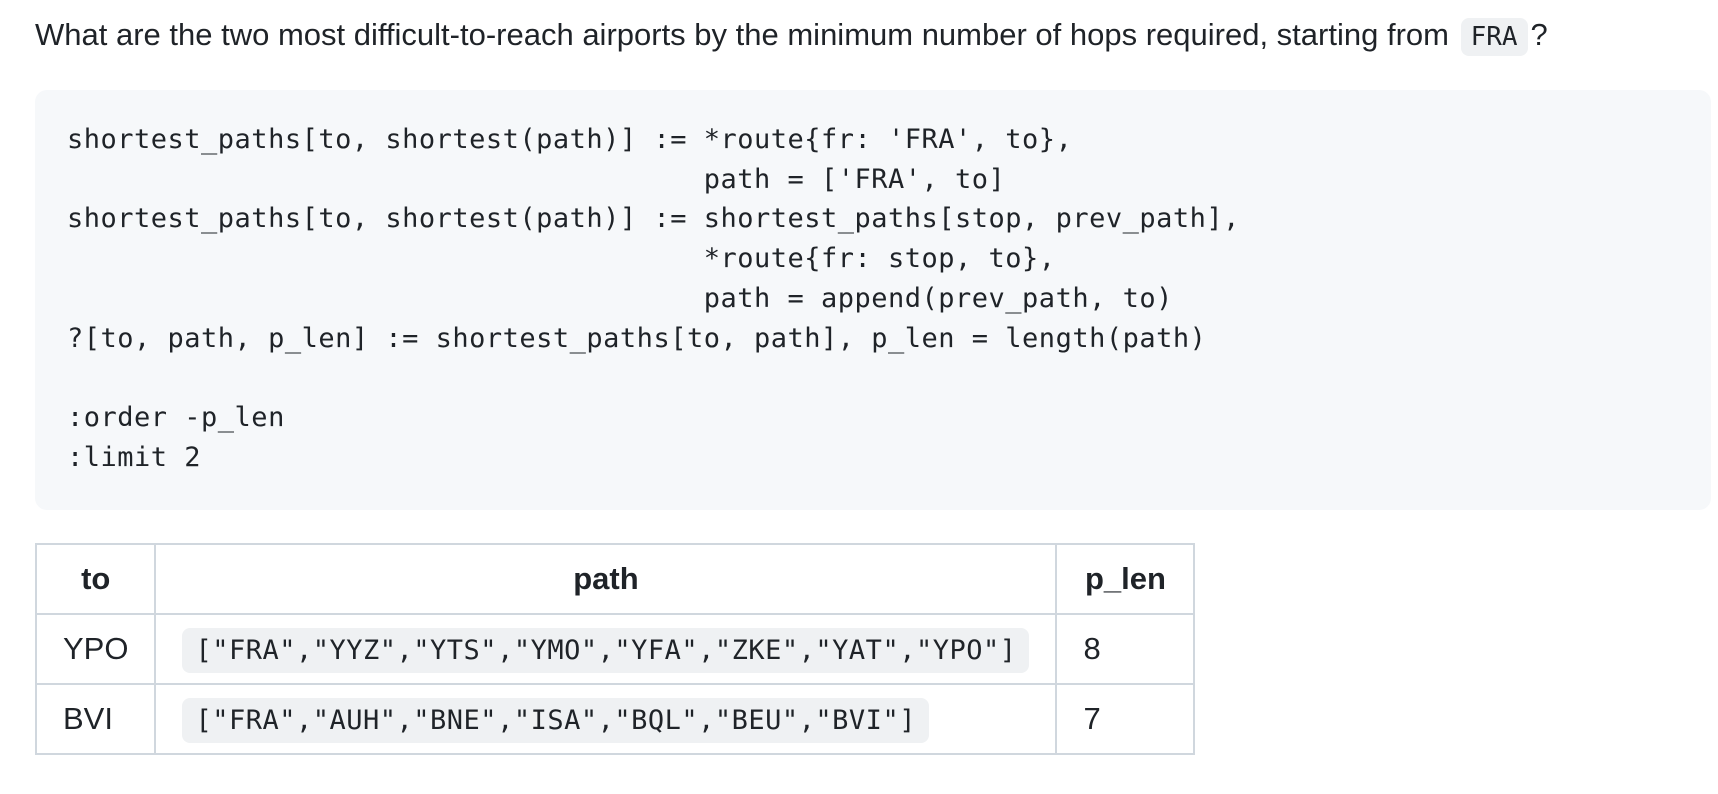  What do you see at coordinates (95, 719) in the screenshot?
I see `cell-to: BVI` at bounding box center [95, 719].